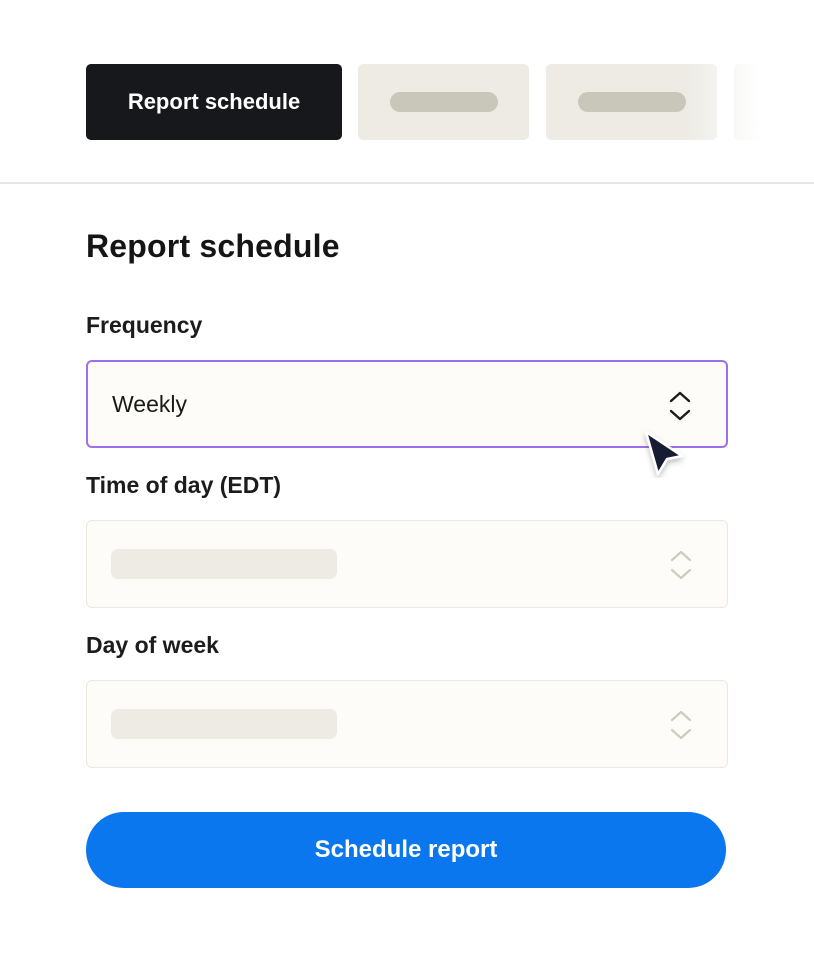 This screenshot has height=972, width=814. Describe the element at coordinates (144, 325) in the screenshot. I see `frequency-label: Frequency` at that location.